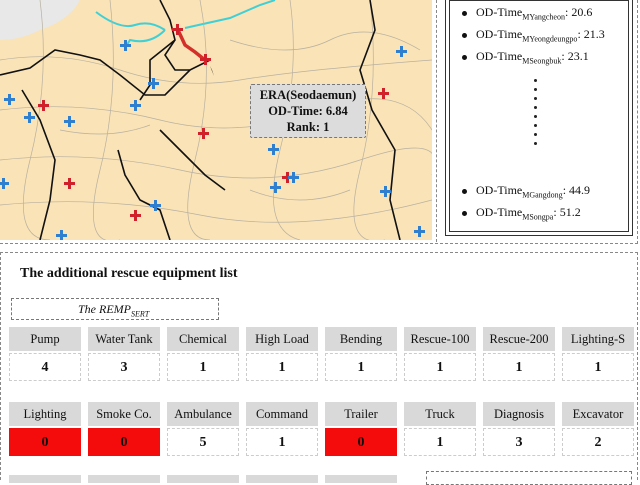 Image resolution: width=640 pixels, height=485 pixels. Describe the element at coordinates (527, 13) in the screenshot. I see `od-item: OD-TimeMYangcheon: 20.6` at that location.